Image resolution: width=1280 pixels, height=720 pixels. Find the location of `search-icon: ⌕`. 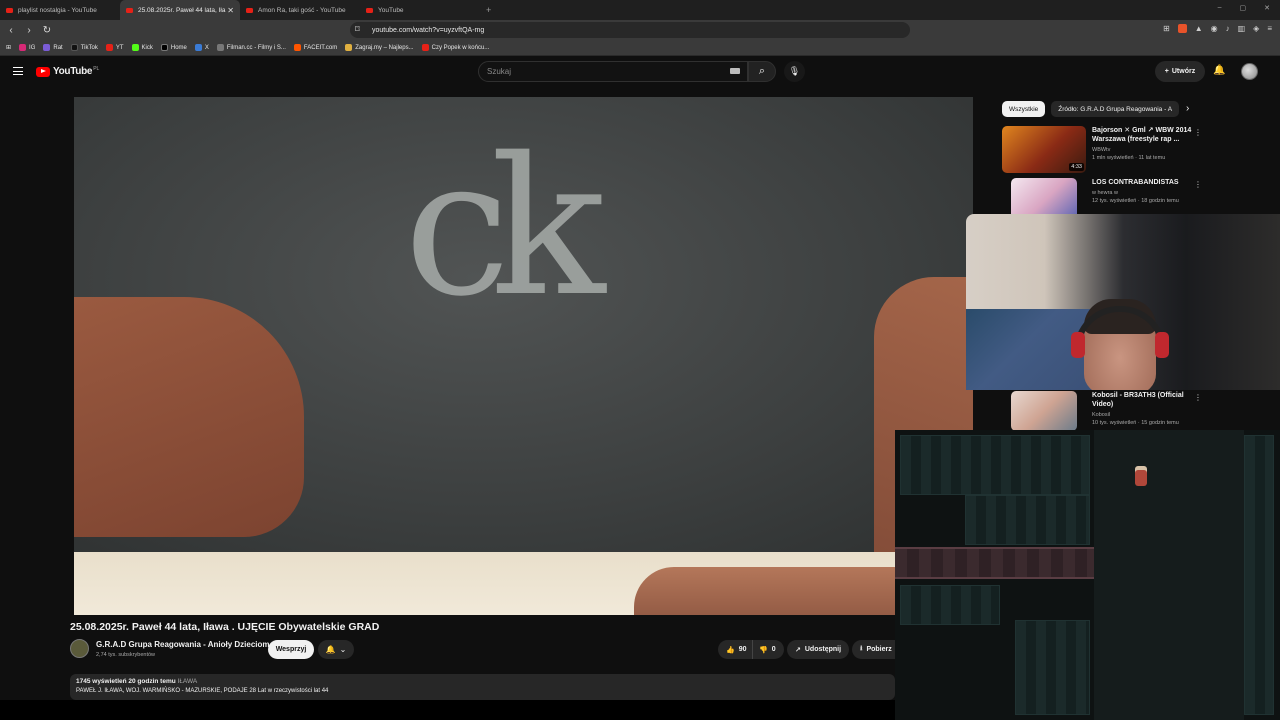

search-icon: ⌕ is located at coordinates (762, 71).